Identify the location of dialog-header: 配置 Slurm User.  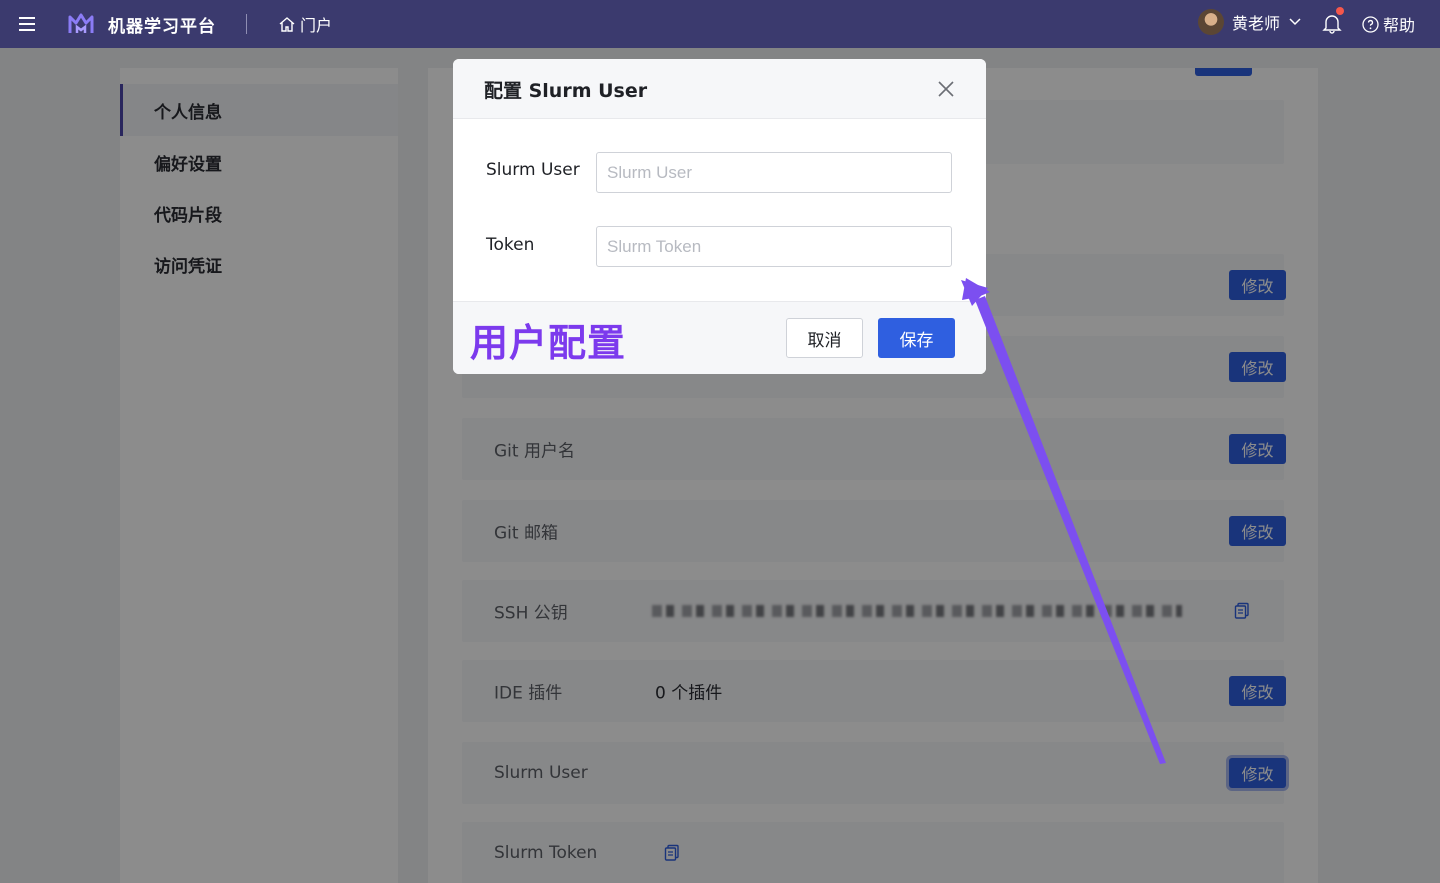
(719, 89).